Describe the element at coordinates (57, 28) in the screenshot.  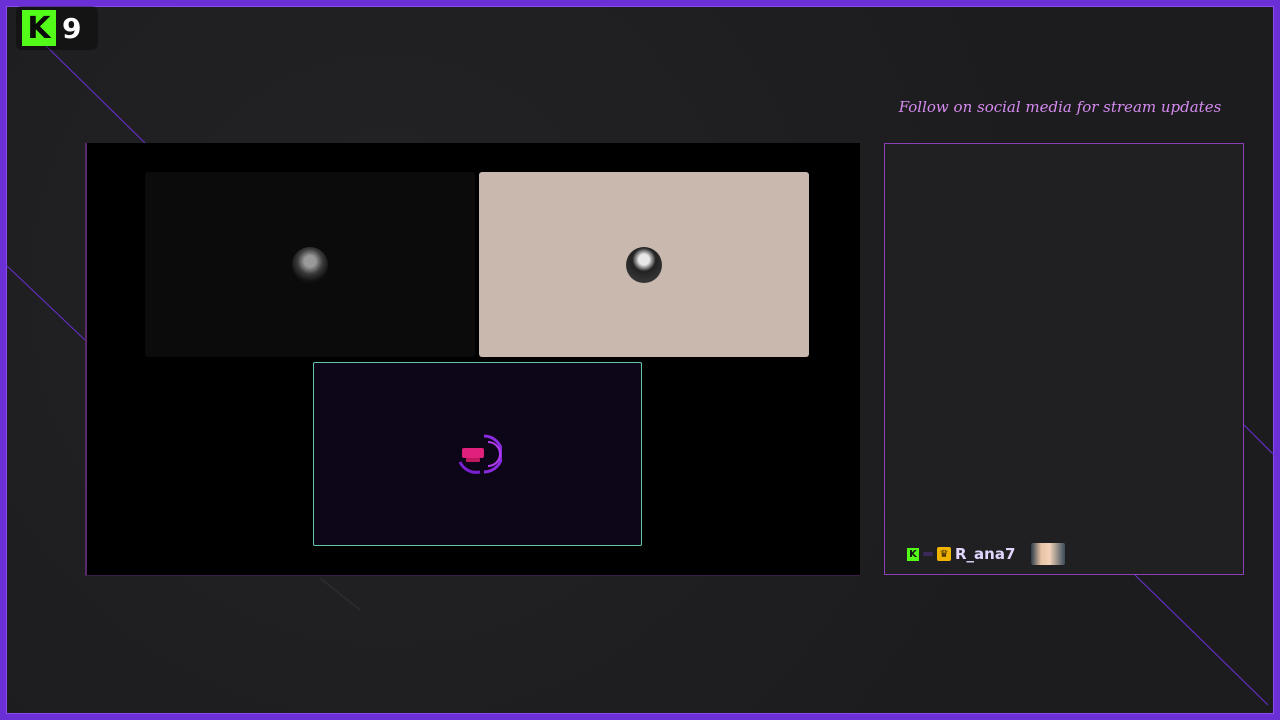
I see `platform-viewer-badge: K 9` at that location.